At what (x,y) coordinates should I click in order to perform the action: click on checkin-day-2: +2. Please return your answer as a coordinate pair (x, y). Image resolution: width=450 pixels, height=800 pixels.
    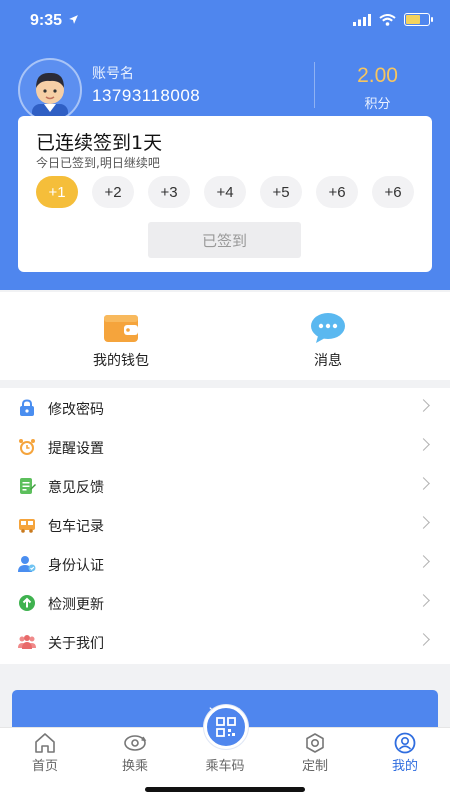
    Looking at the image, I should click on (113, 192).